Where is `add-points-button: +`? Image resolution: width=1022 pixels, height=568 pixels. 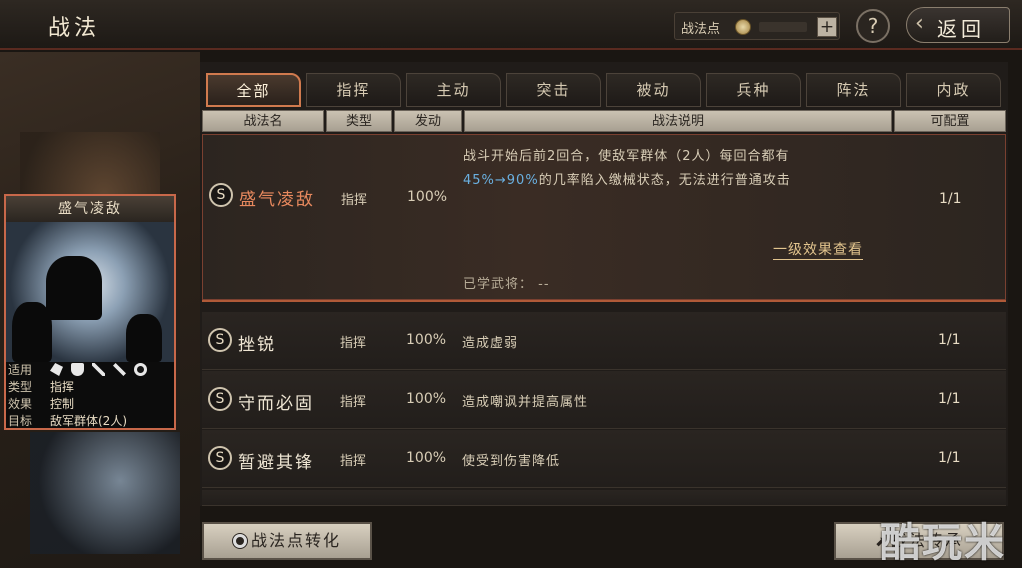
add-points-button: + is located at coordinates (827, 27).